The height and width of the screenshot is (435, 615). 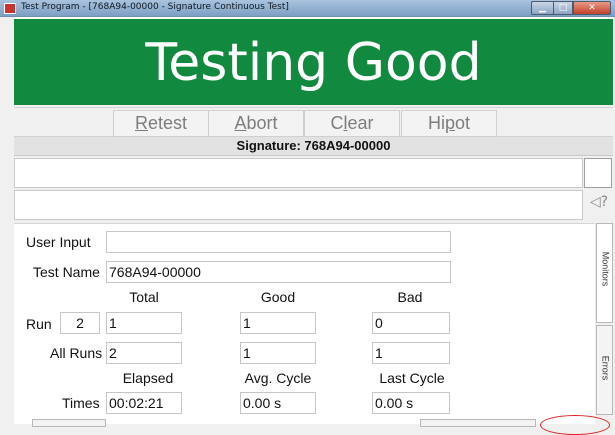 I want to click on highlight-circle, so click(x=575, y=425).